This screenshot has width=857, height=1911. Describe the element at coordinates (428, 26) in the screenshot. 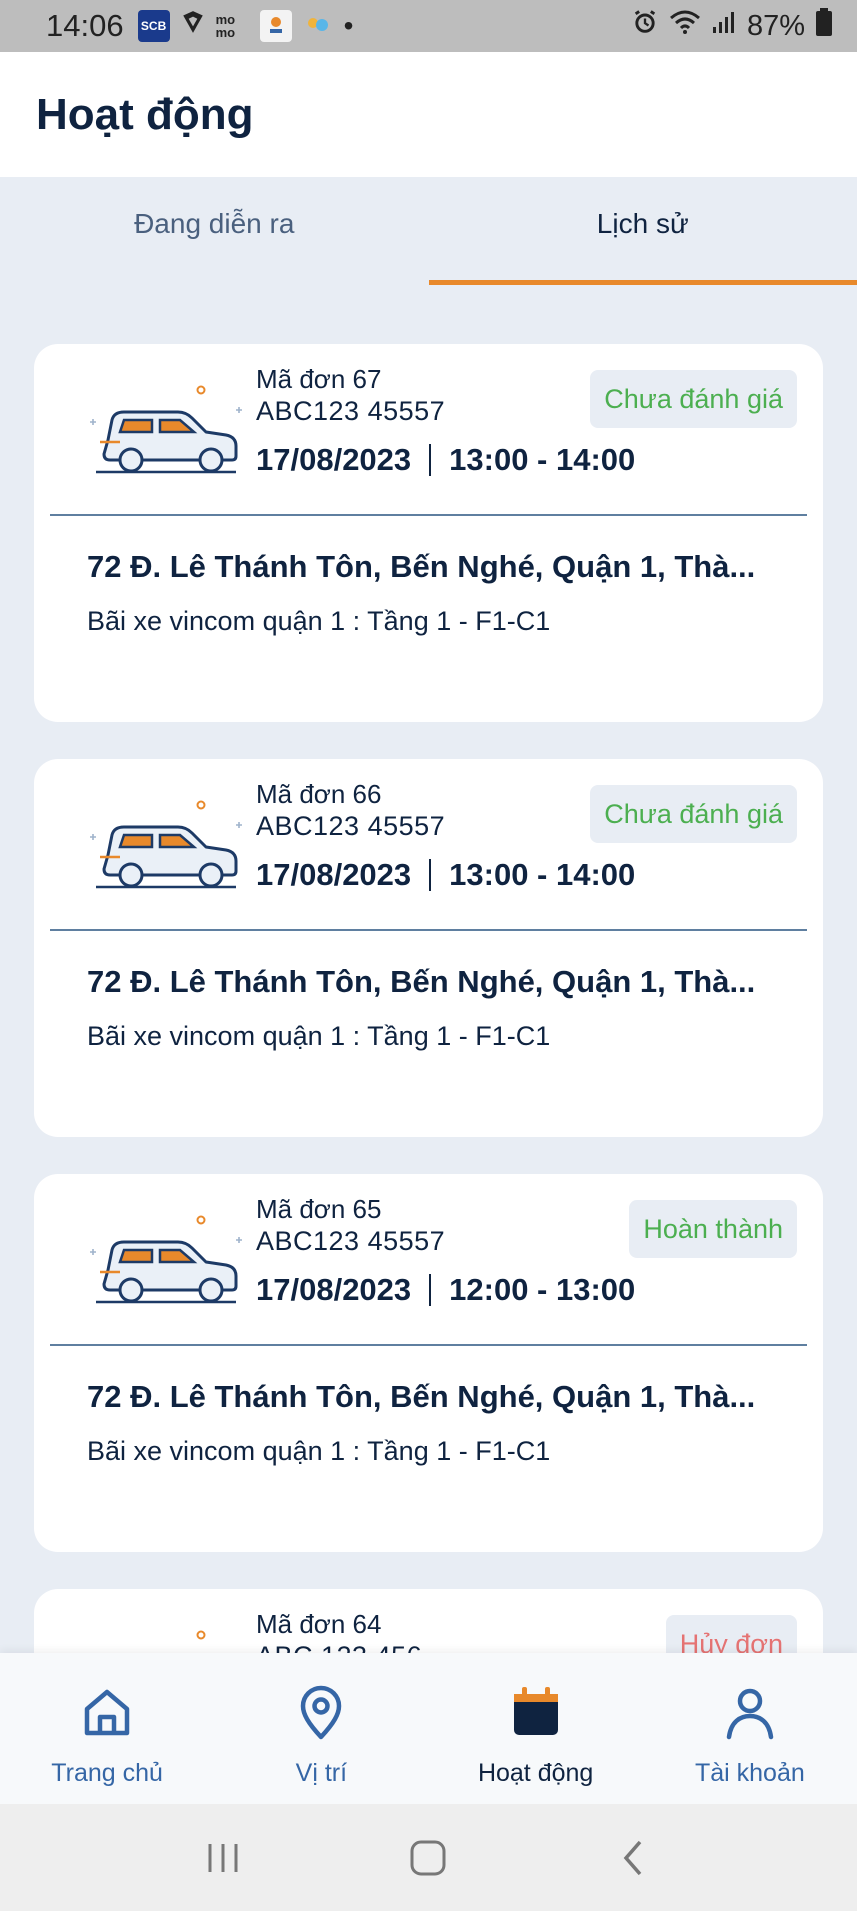

I see `status-bar: 14:06 SCB mo mo • 87%` at that location.